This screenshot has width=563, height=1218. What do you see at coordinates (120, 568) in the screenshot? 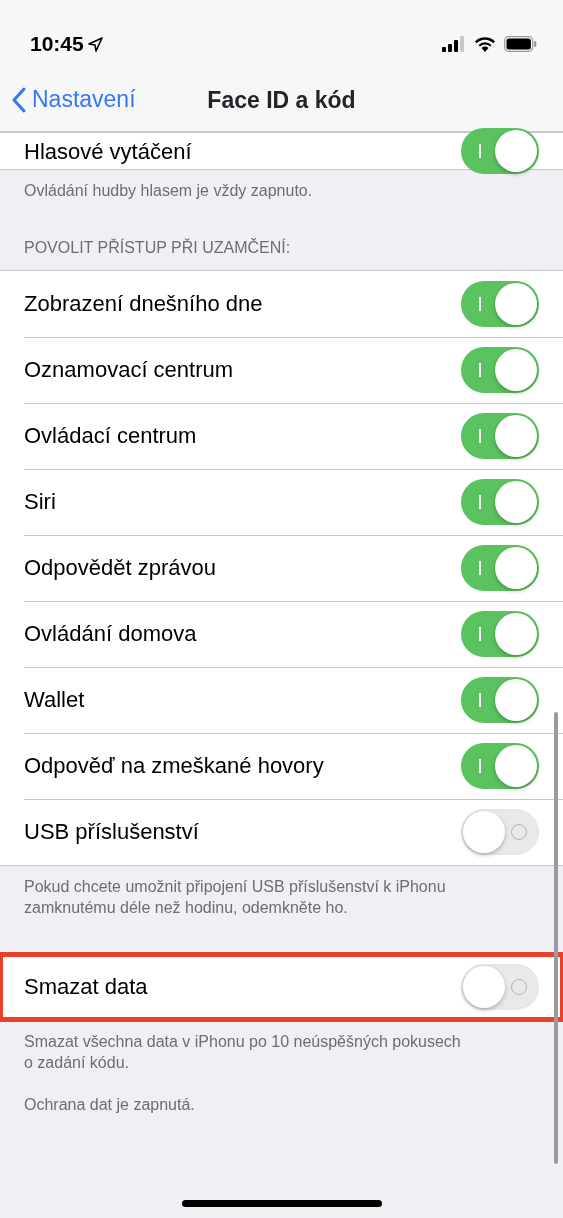
I see `setting-label: Odpovědět zprávou` at bounding box center [120, 568].